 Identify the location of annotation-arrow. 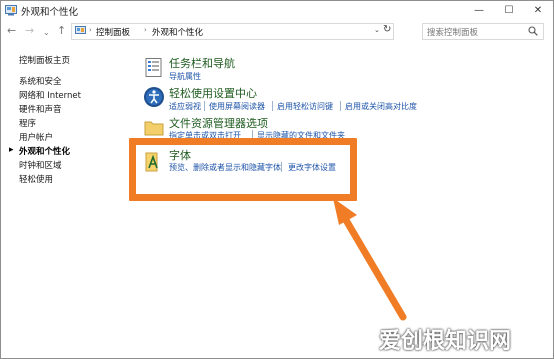
(370, 259).